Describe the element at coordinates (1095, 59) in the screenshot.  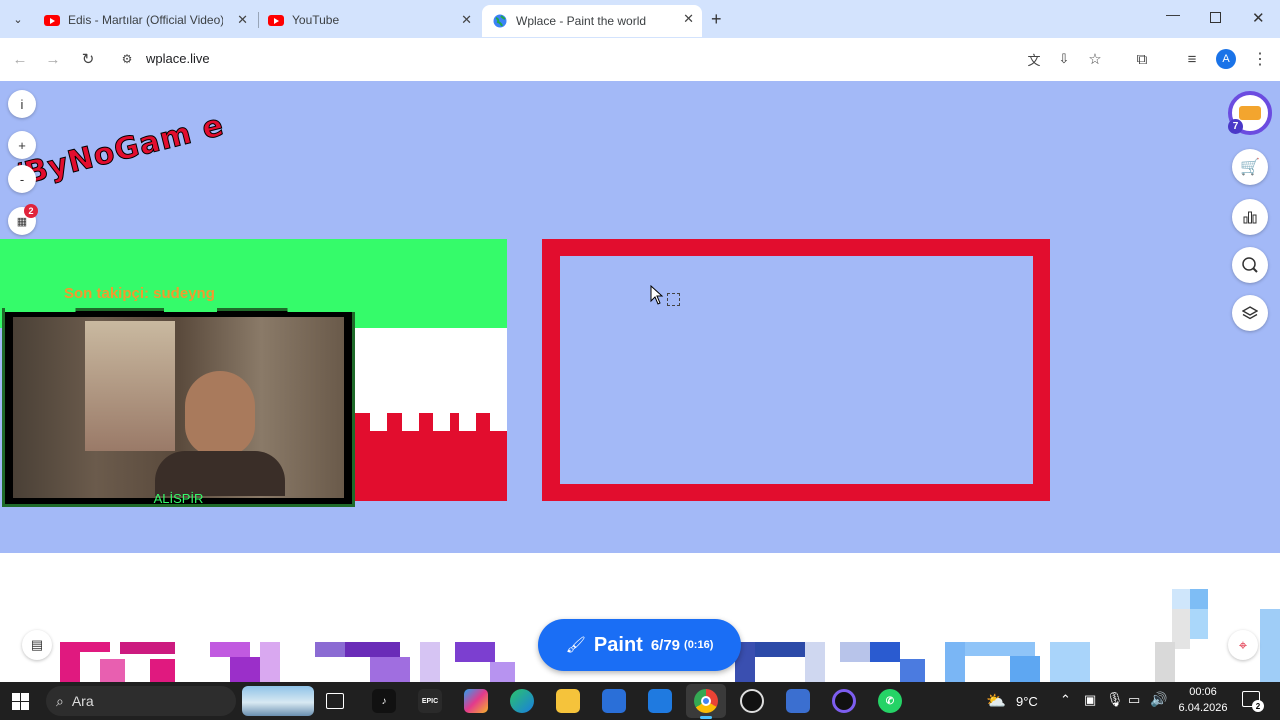
I see `bookmark-star-icon: ☆` at that location.